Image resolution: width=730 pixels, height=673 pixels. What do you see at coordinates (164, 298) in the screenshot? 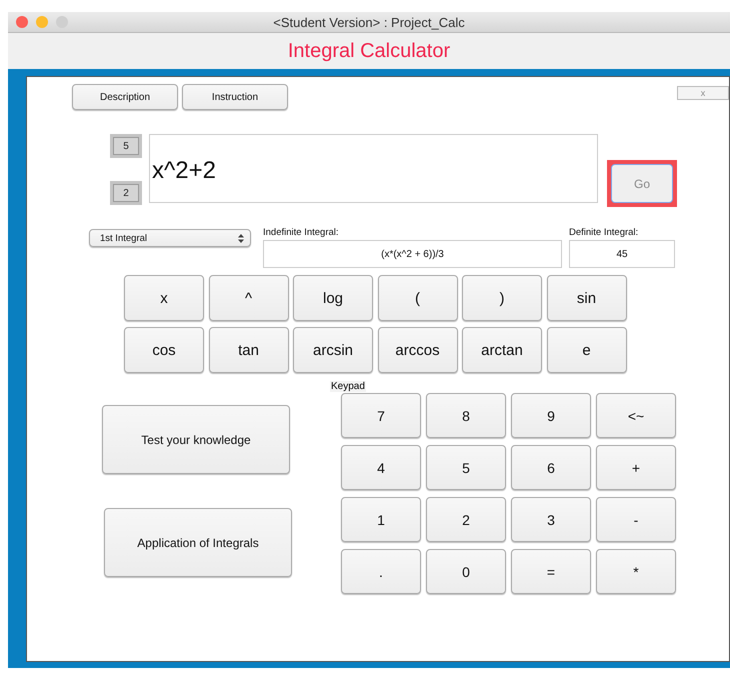
I see `function-key: x` at bounding box center [164, 298].